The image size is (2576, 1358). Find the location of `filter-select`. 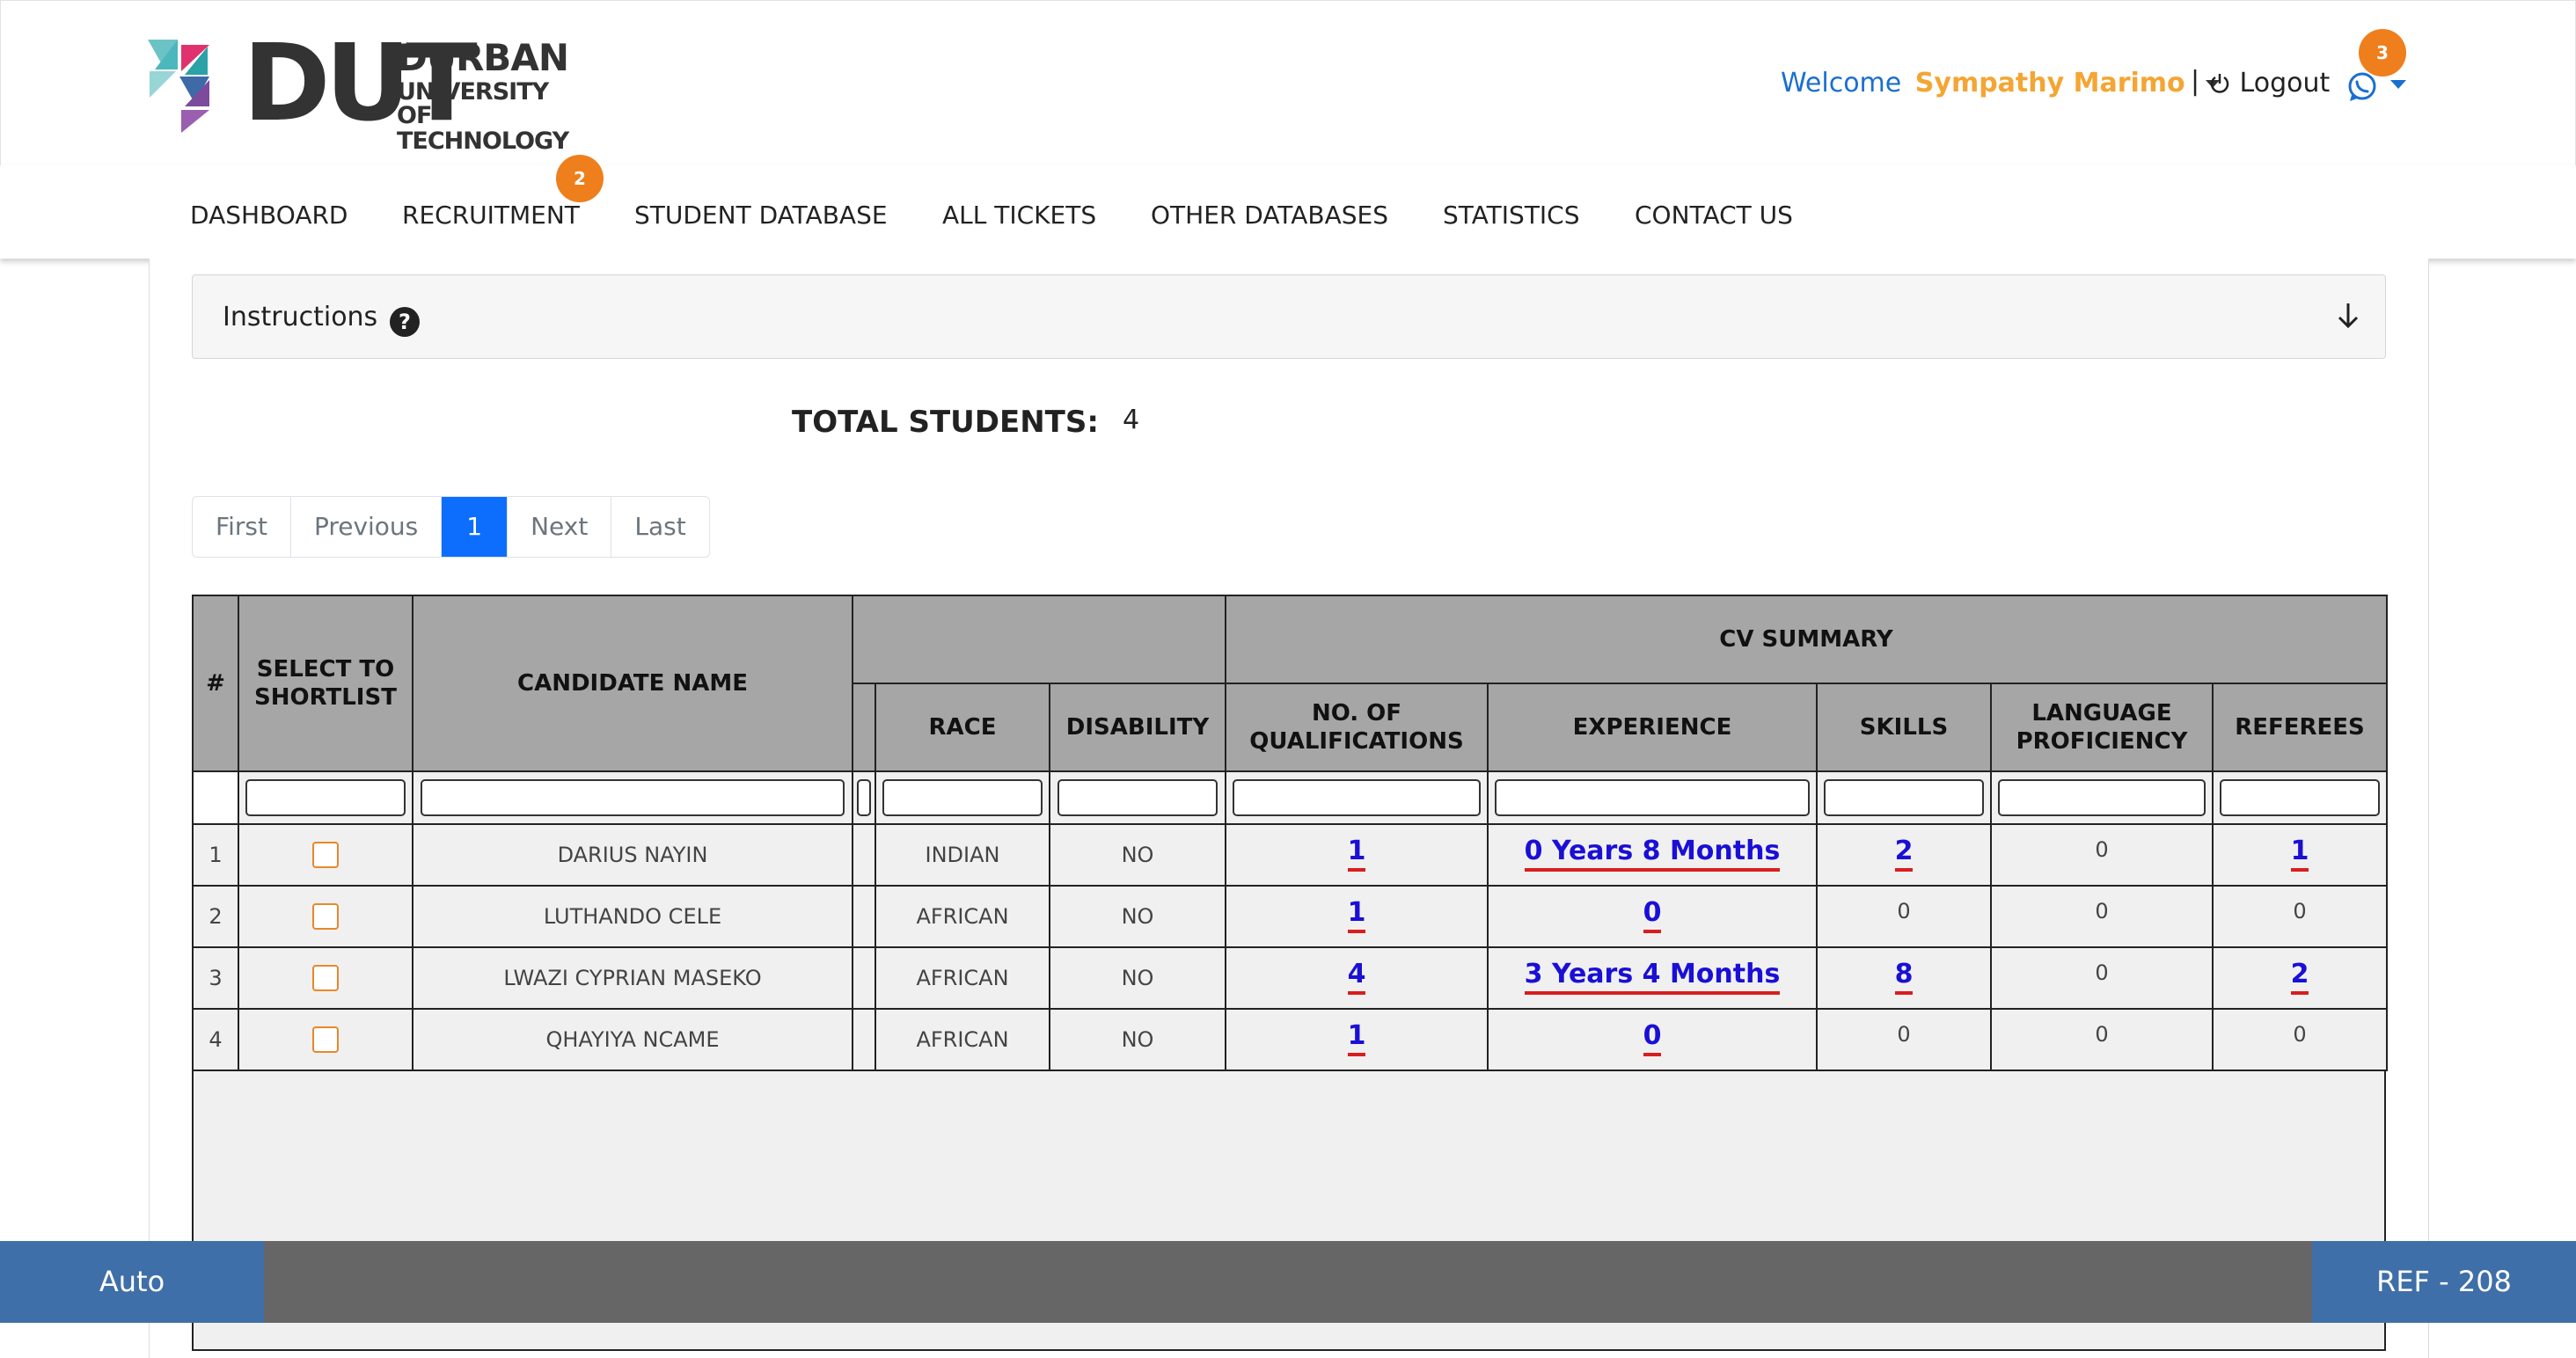

filter-select is located at coordinates (325, 797).